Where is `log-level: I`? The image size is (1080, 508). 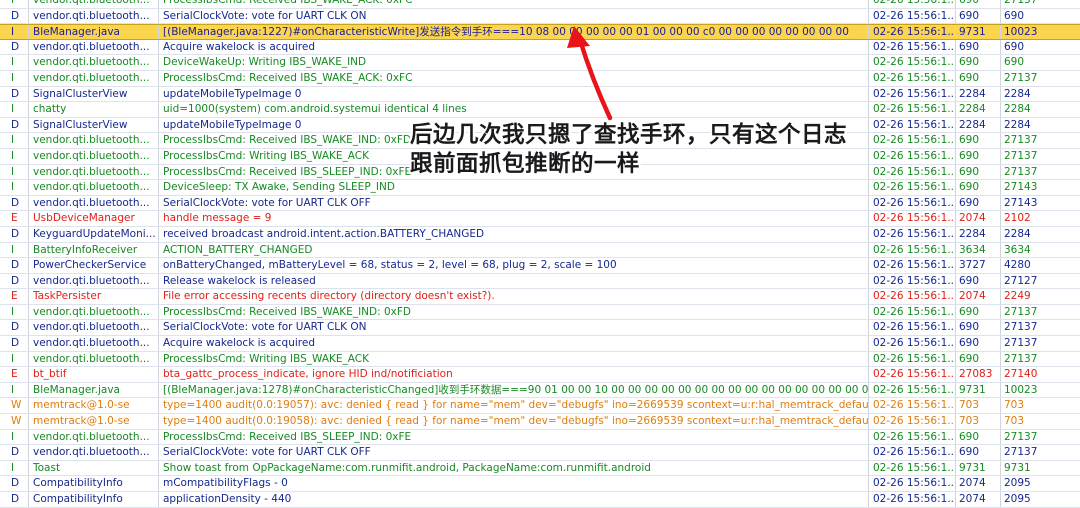 log-level: I is located at coordinates (13, 436).